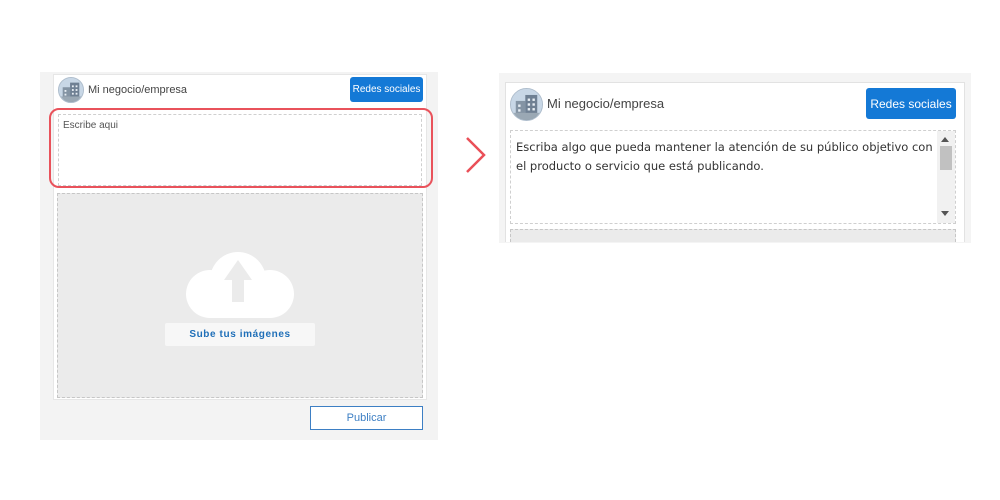 The width and height of the screenshot is (1000, 500). I want to click on textarea-scrollbar, so click(946, 177).